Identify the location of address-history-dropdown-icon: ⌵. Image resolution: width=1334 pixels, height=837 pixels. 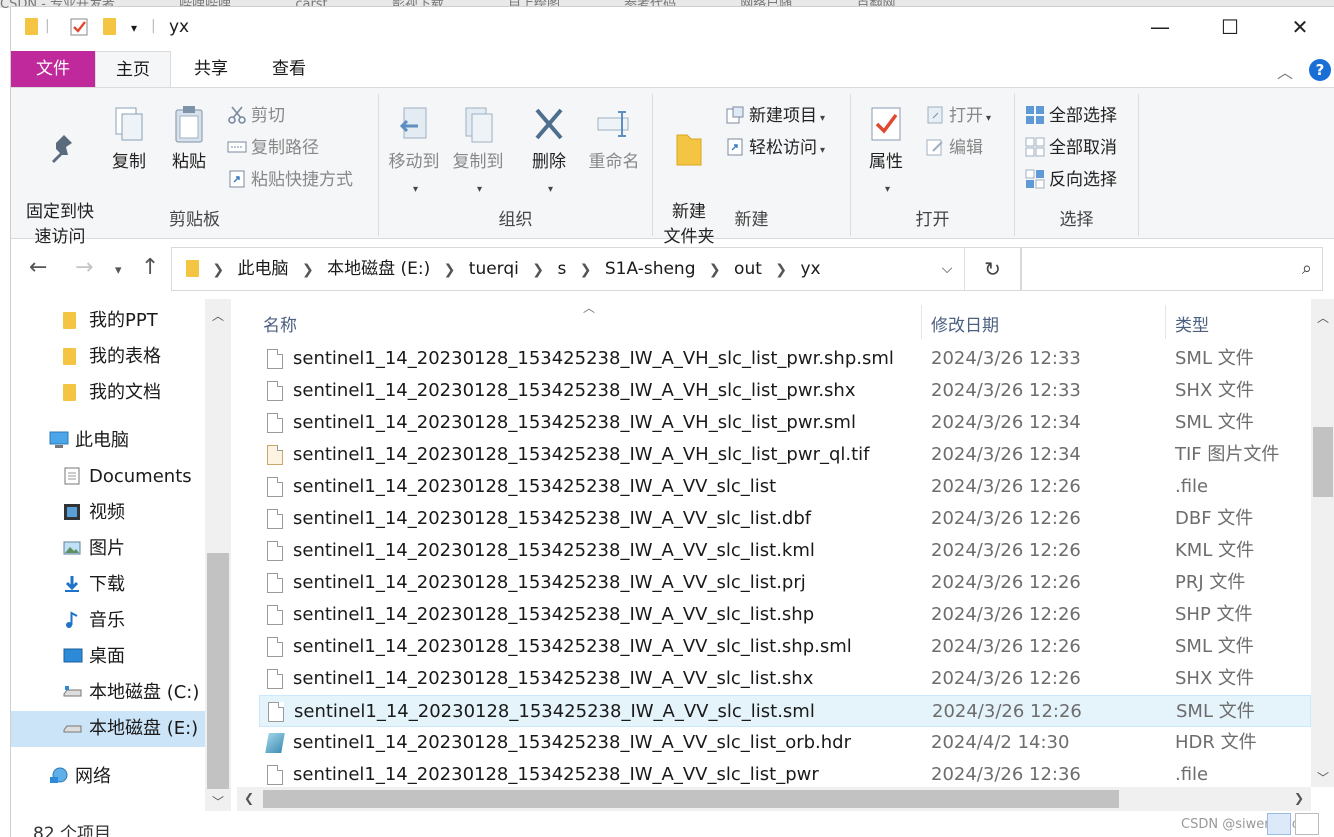
(947, 269).